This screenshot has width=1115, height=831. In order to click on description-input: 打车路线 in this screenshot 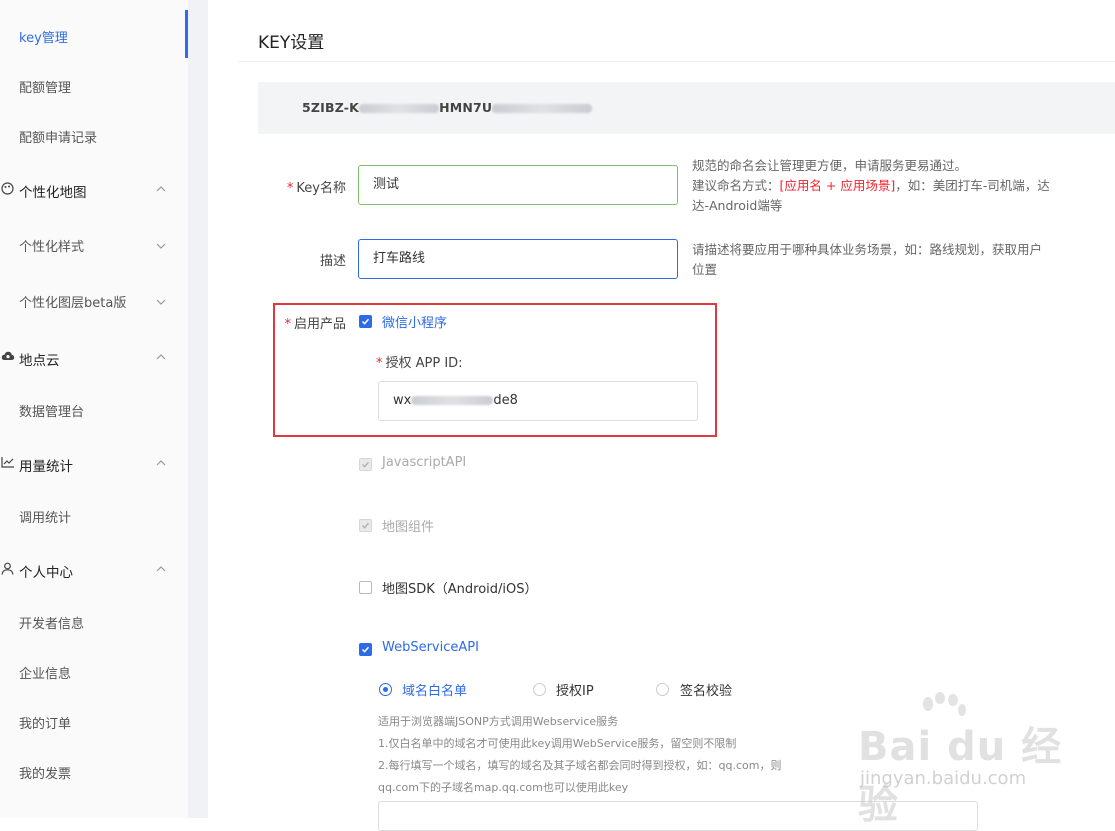, I will do `click(518, 259)`.